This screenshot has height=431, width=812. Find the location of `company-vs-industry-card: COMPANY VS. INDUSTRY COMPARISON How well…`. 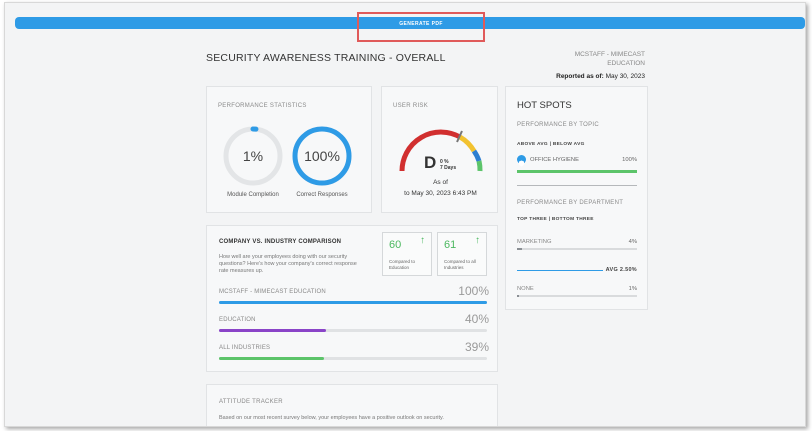

company-vs-industry-card: COMPANY VS. INDUSTRY COMPARISON How well… is located at coordinates (352, 298).